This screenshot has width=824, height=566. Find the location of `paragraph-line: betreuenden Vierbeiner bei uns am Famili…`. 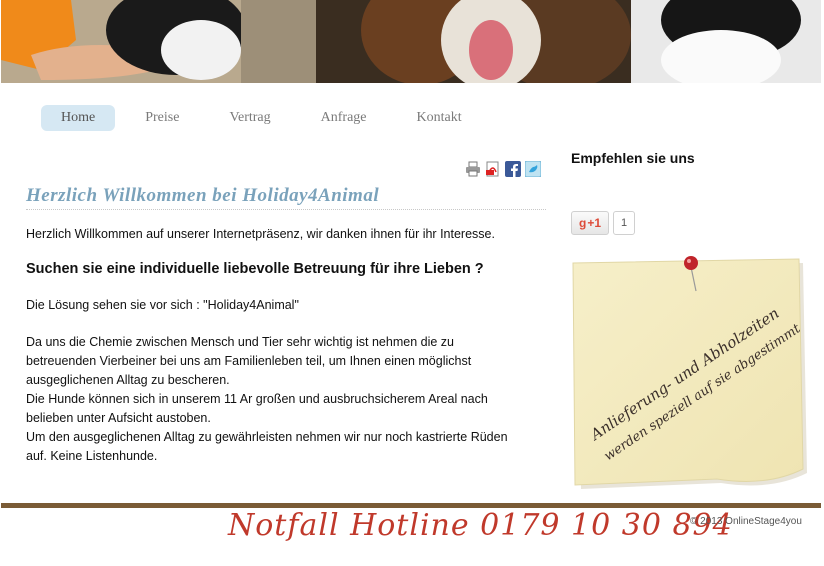

paragraph-line: betreuenden Vierbeiner bei uns am Famili… is located at coordinates (249, 361).